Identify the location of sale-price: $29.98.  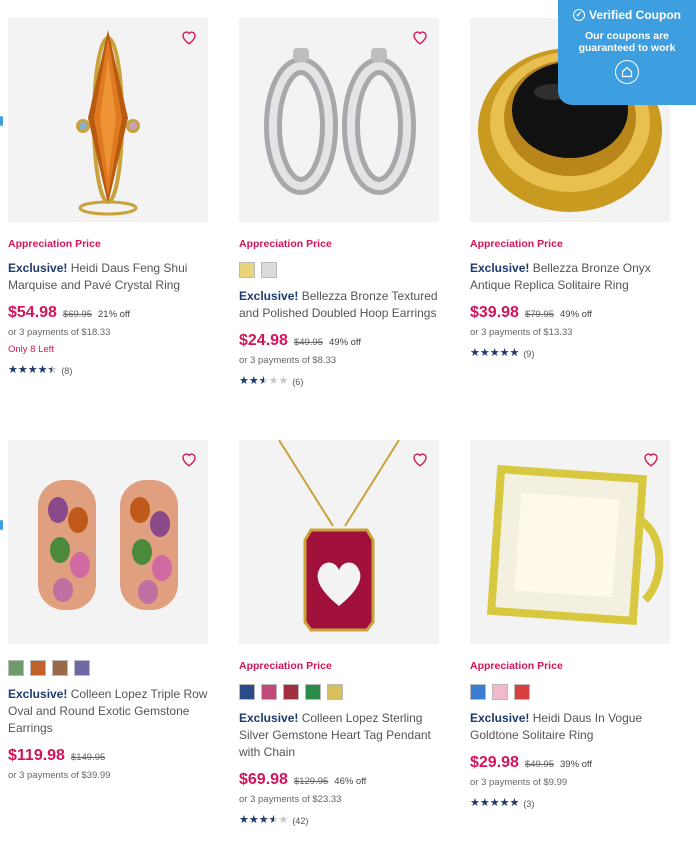
(494, 762).